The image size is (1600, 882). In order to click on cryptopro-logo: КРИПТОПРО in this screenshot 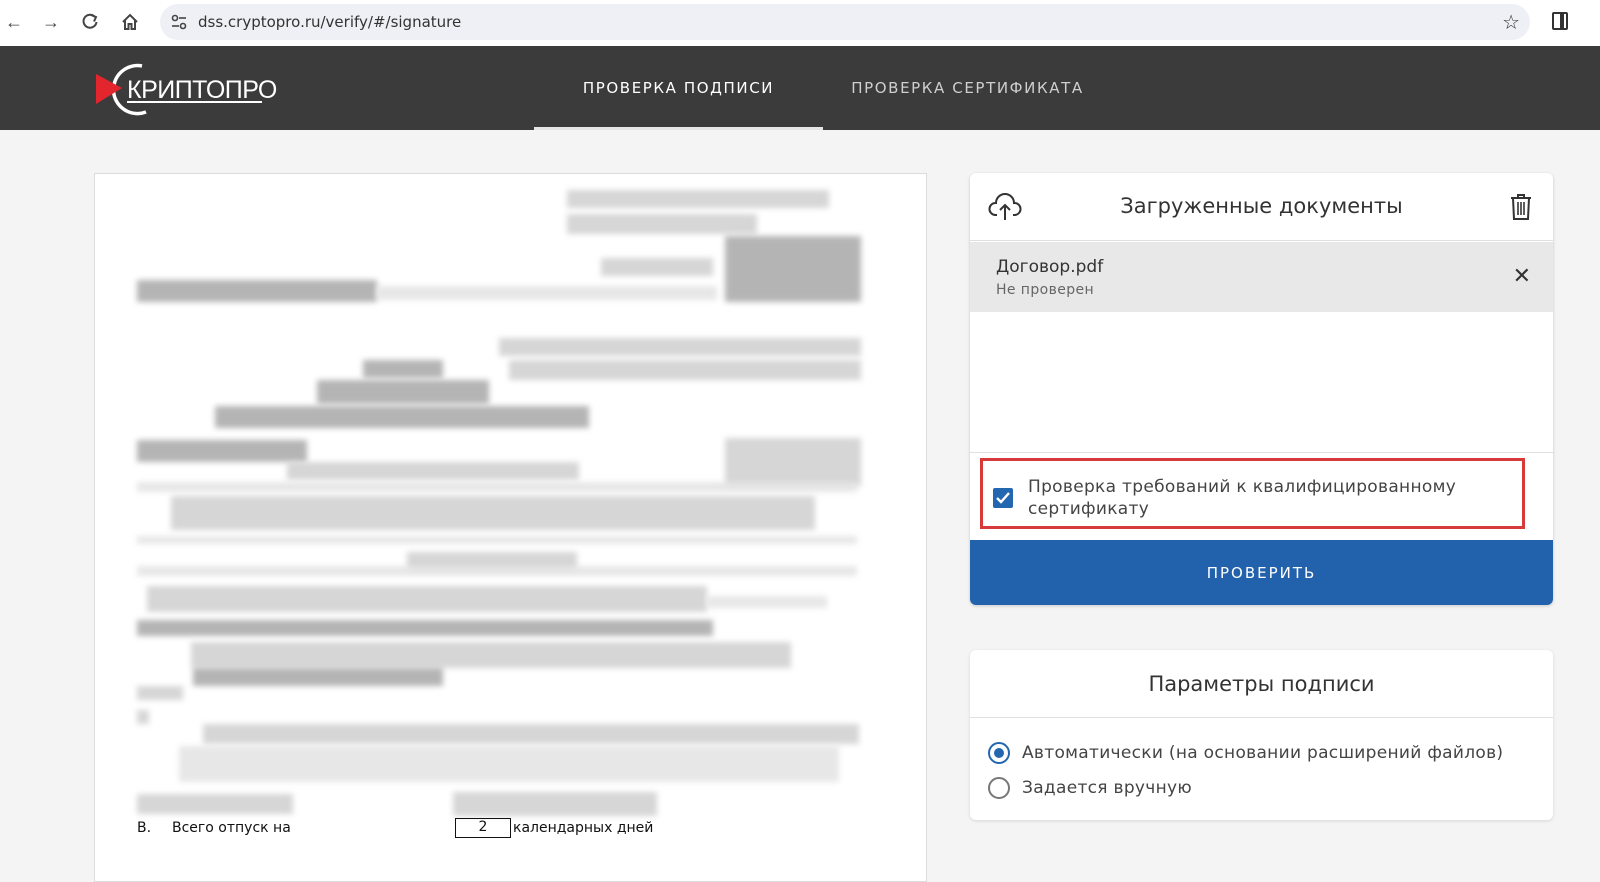, I will do `click(186, 89)`.